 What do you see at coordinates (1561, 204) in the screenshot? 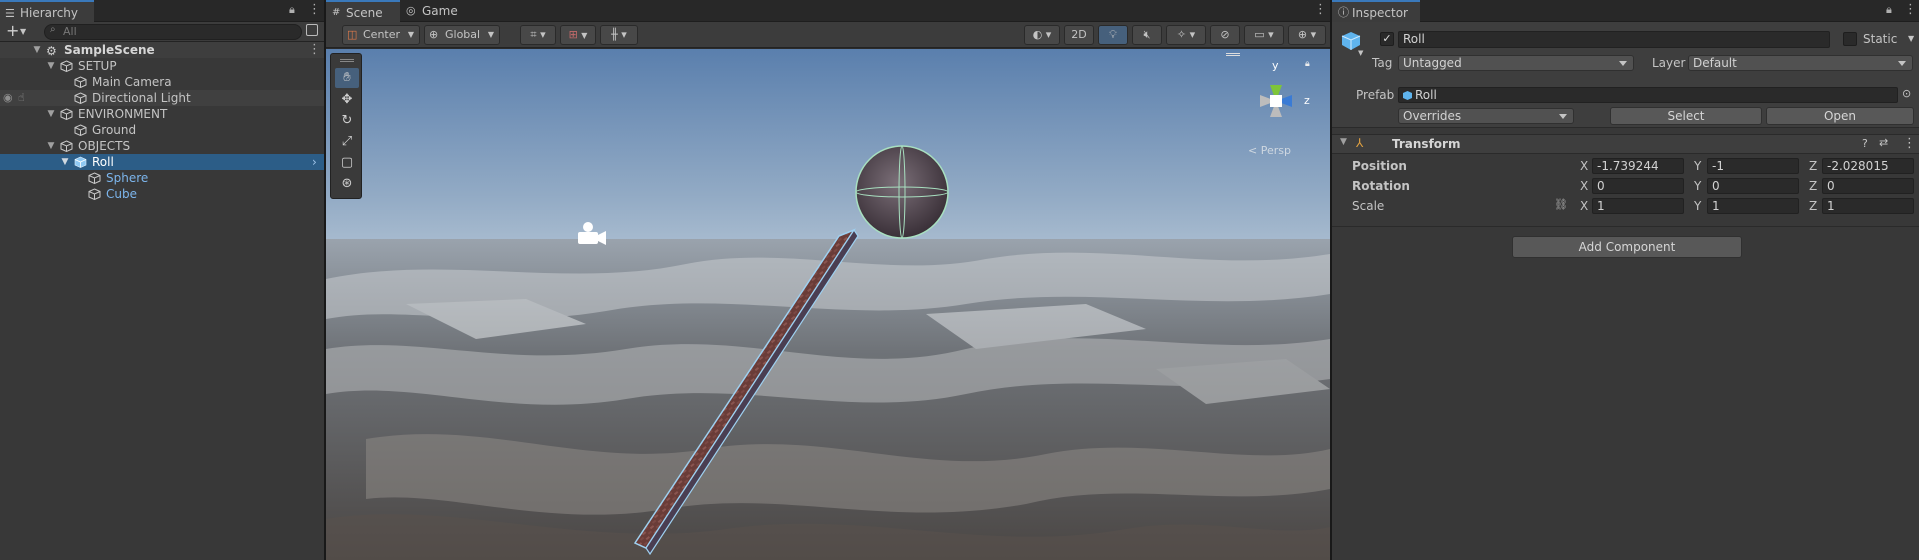
I see `constrain-proportions-icon: ⛓︎` at bounding box center [1561, 204].